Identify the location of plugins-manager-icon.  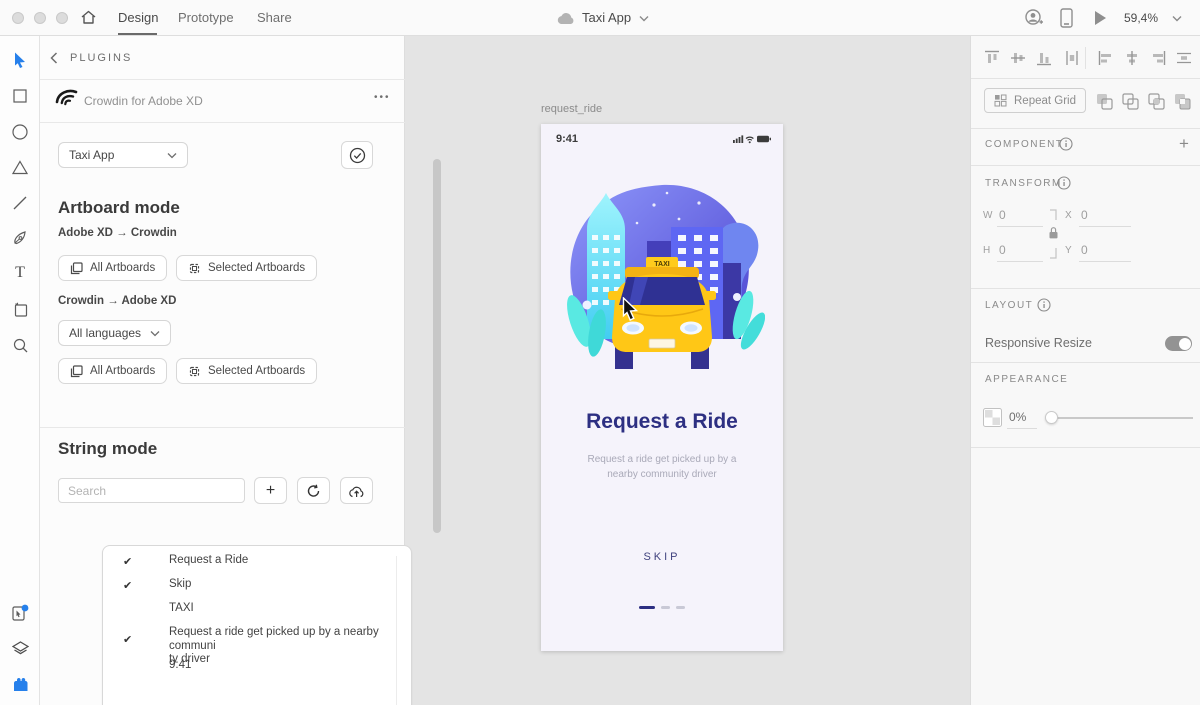
(20, 684).